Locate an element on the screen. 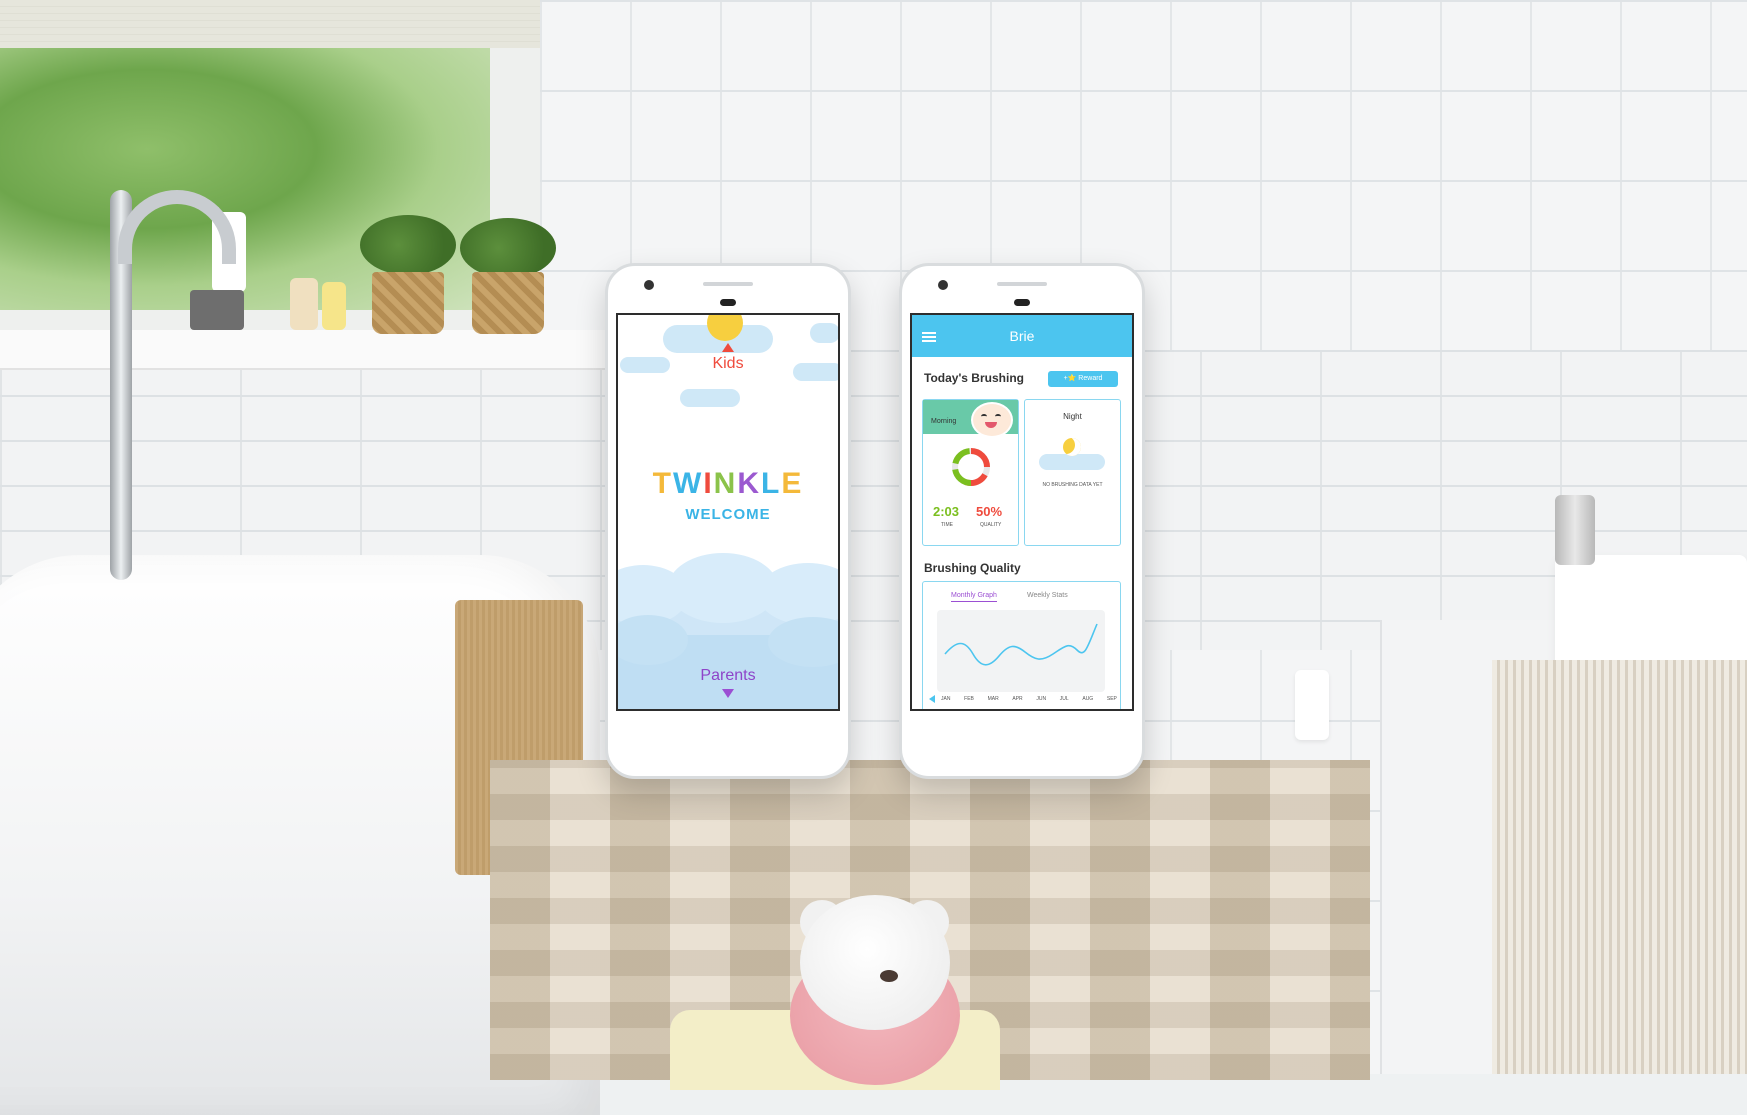  parents-button: Parents is located at coordinates (728, 676).